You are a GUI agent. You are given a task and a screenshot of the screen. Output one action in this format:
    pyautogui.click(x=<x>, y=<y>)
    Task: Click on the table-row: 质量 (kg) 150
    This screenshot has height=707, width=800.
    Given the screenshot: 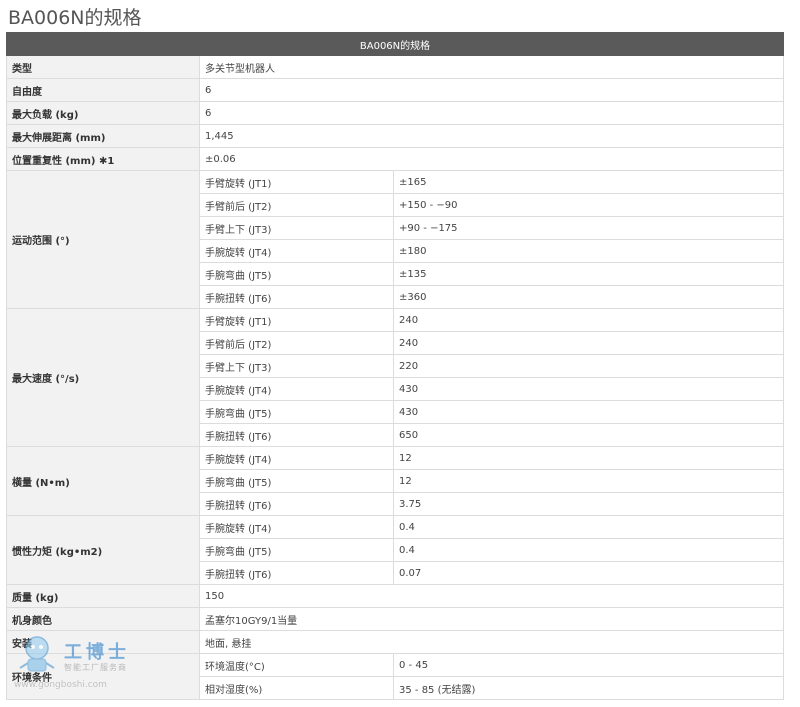 What is the action you would take?
    pyautogui.click(x=395, y=596)
    